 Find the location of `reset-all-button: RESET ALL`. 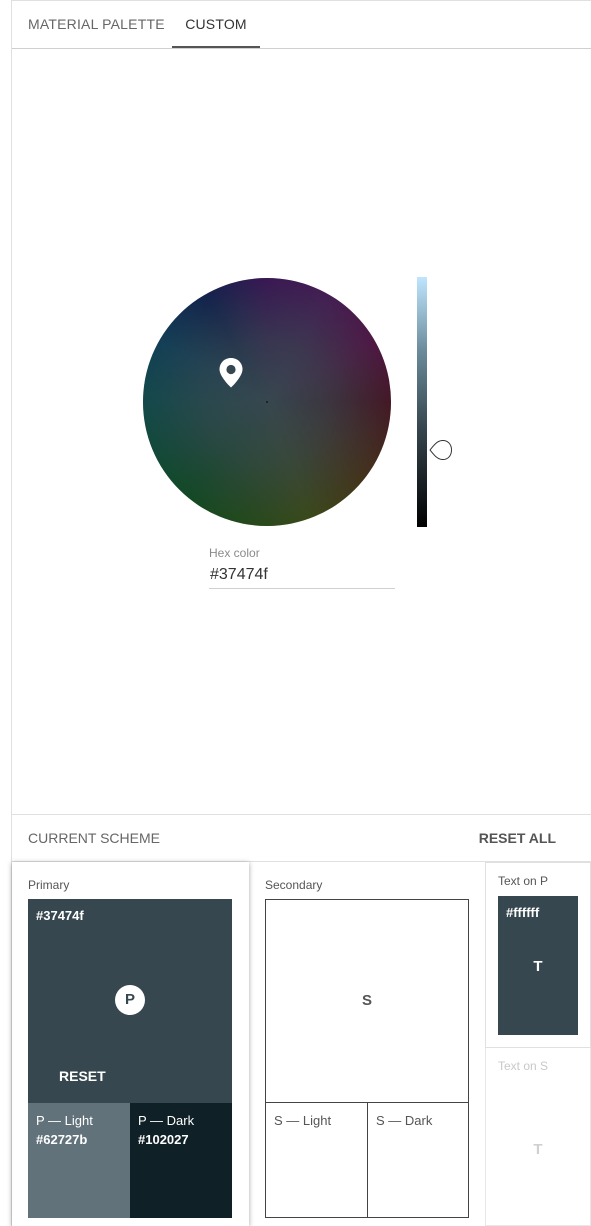

reset-all-button: RESET ALL is located at coordinates (517, 838).